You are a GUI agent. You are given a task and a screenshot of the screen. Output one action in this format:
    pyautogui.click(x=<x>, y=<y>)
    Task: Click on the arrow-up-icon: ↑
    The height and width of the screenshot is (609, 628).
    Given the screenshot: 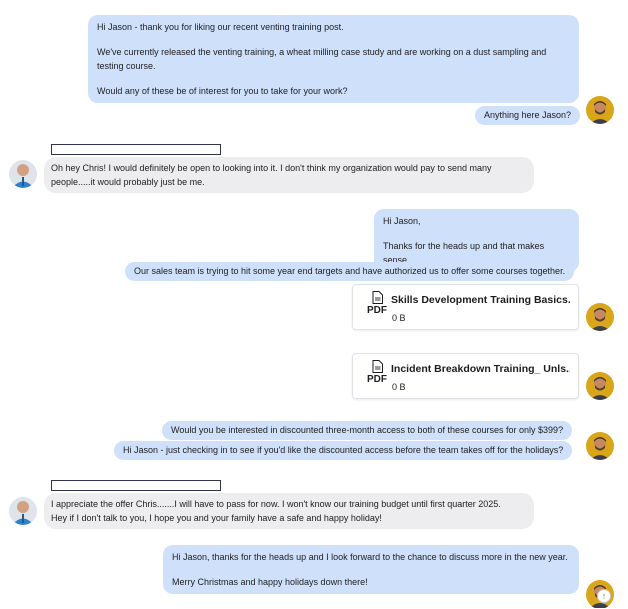 What is the action you would take?
    pyautogui.click(x=604, y=596)
    